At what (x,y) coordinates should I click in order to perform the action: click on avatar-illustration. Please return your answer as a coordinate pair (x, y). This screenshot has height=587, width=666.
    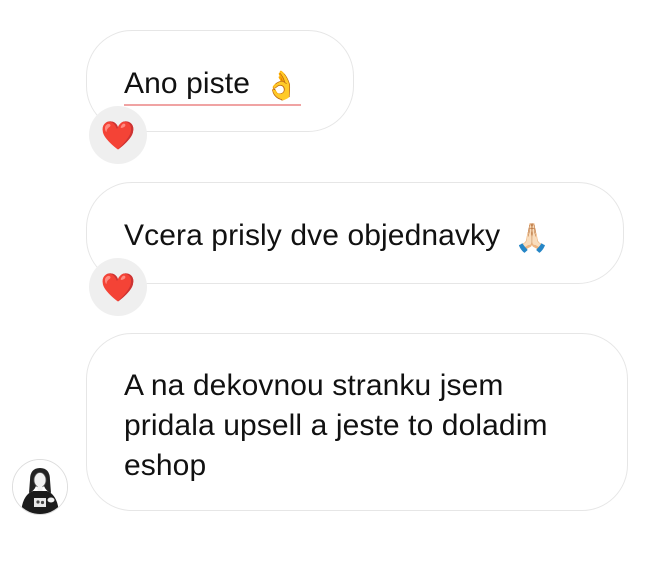
    Looking at the image, I should click on (40, 487).